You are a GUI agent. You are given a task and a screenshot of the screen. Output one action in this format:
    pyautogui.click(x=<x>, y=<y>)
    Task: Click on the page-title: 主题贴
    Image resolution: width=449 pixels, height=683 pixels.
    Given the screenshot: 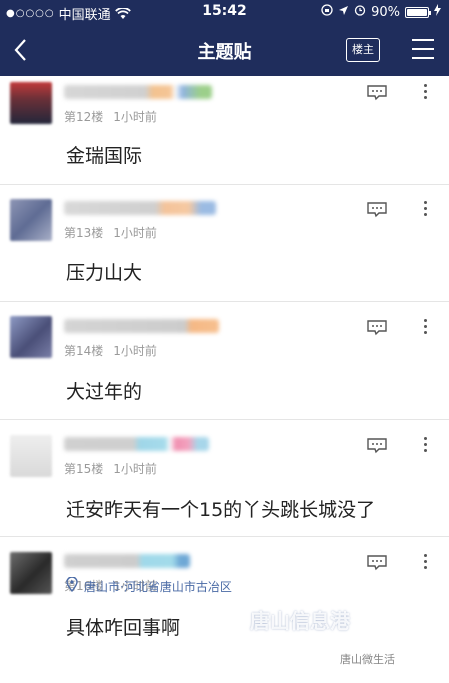 What is the action you would take?
    pyautogui.click(x=224, y=52)
    